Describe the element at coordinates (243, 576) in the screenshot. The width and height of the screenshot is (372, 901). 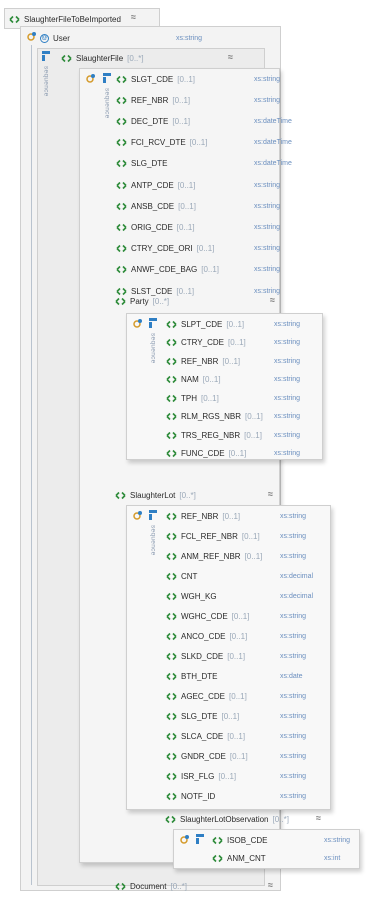
I see `field-row: CNT xs:decimal` at that location.